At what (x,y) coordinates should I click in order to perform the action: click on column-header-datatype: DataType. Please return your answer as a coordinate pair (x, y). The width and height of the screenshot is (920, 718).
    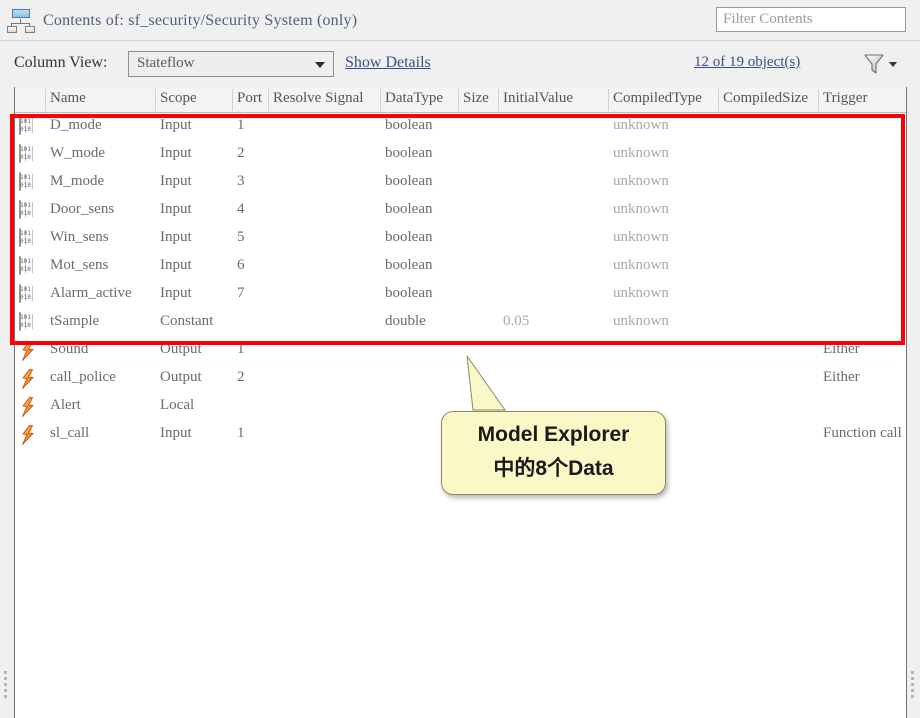
    Looking at the image, I should click on (419, 101).